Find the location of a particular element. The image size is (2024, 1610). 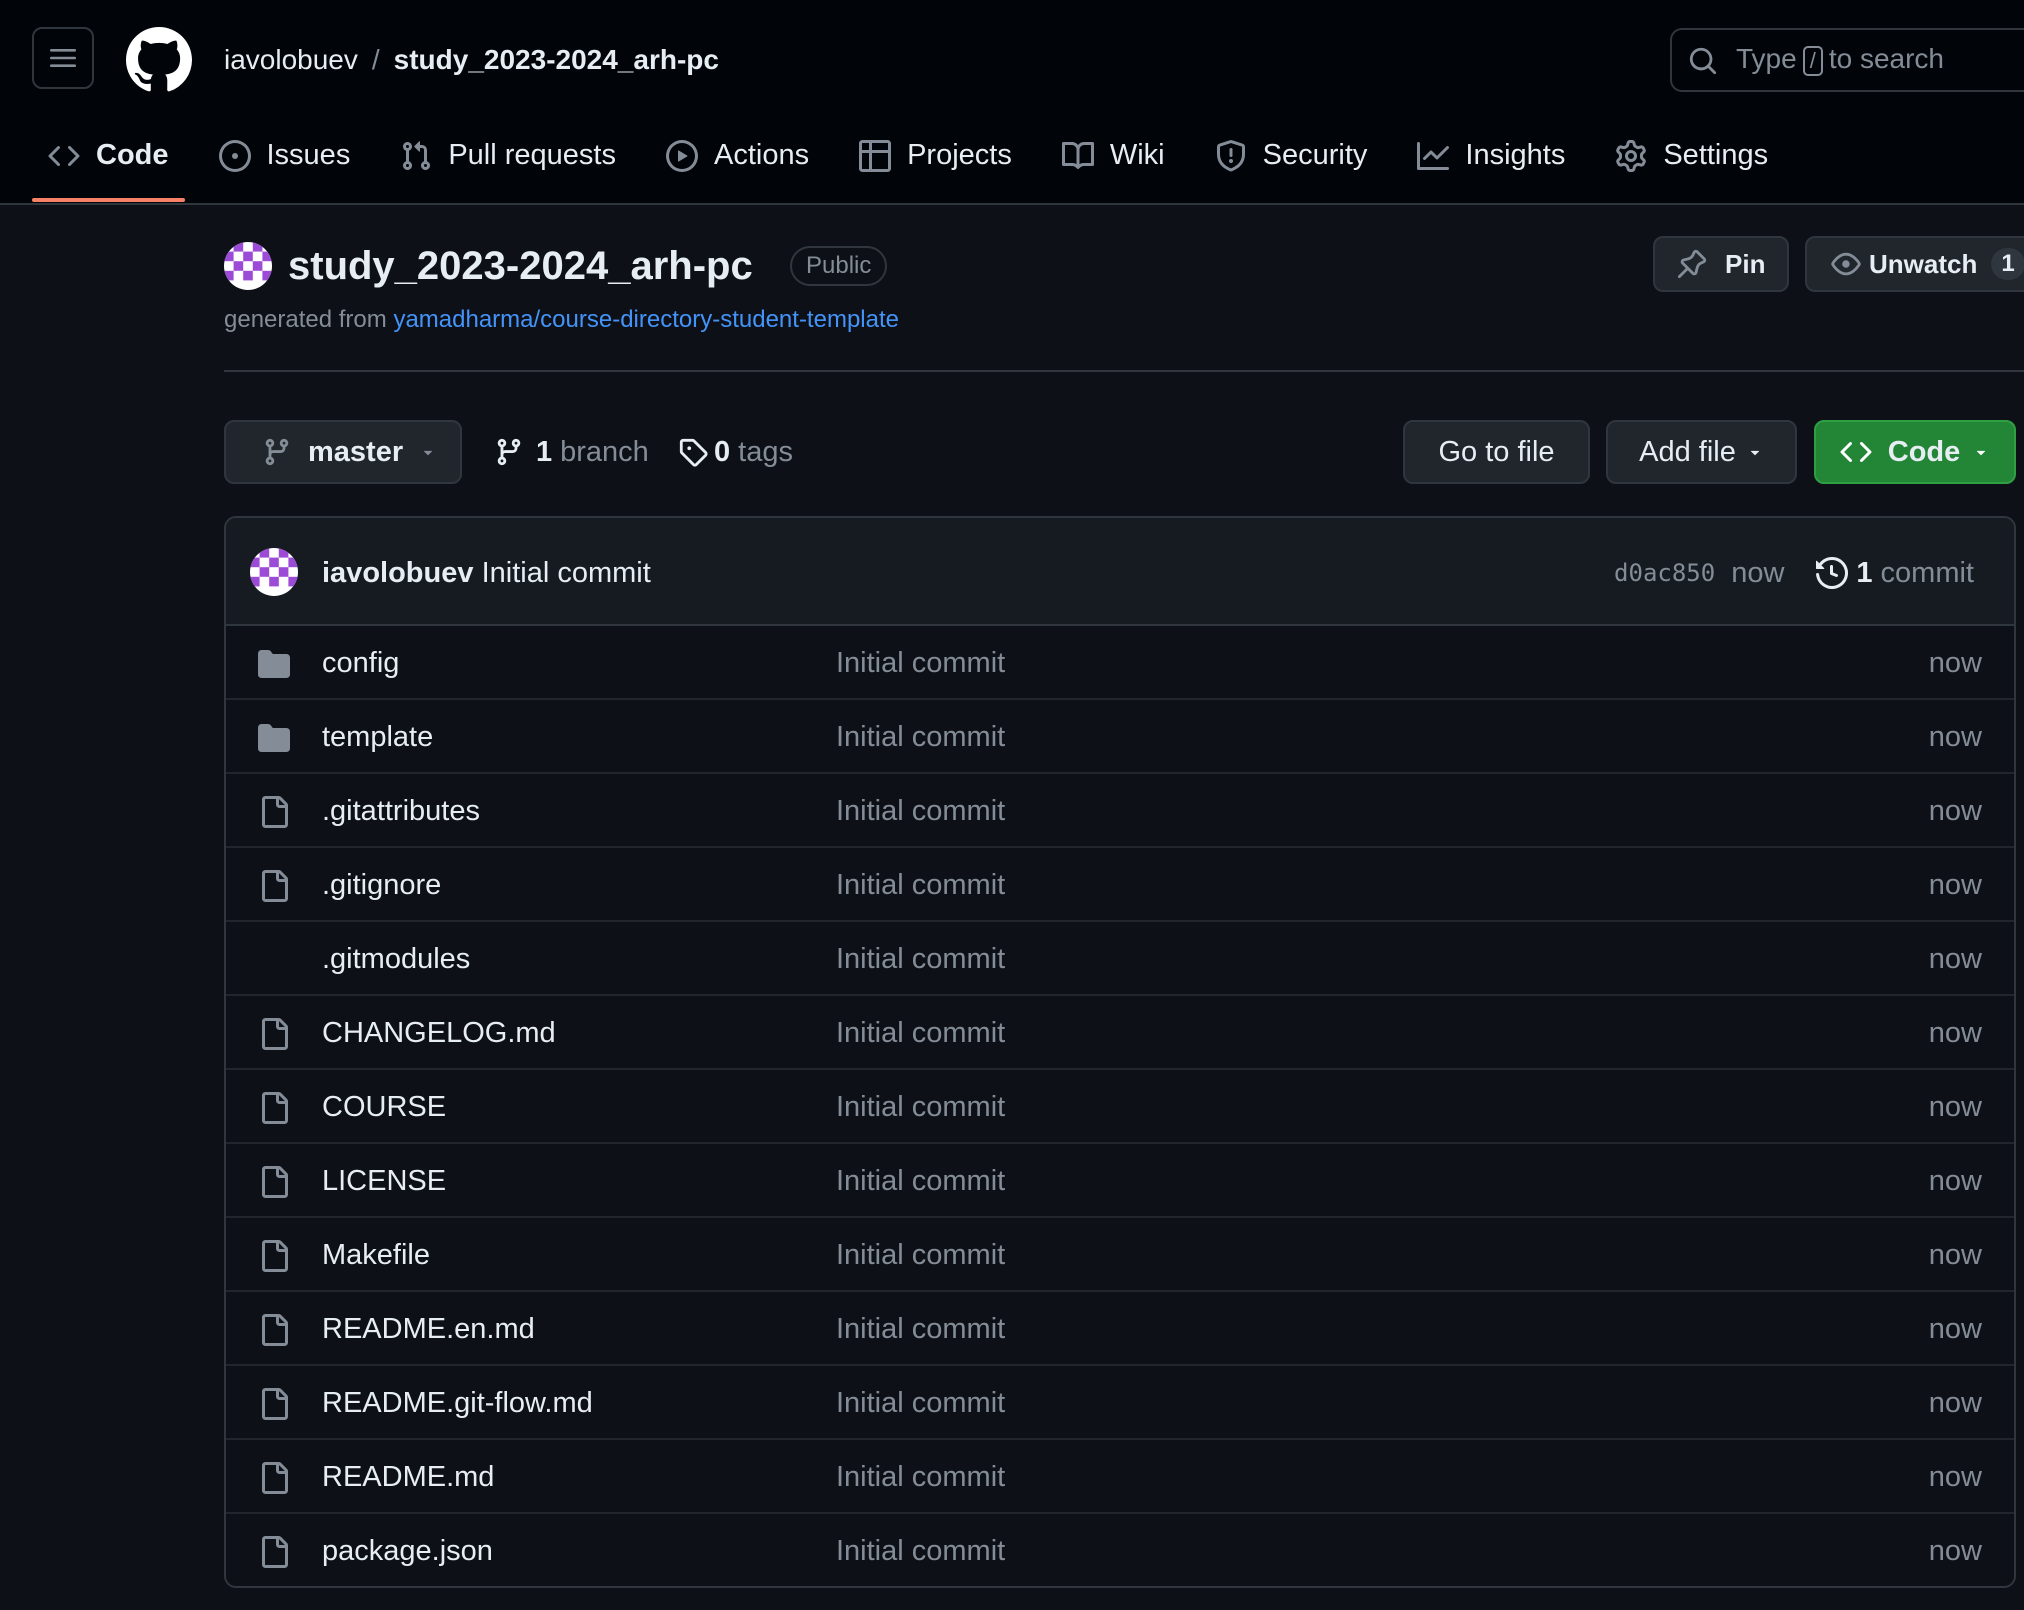

search-input: Type / to search is located at coordinates (1847, 60).